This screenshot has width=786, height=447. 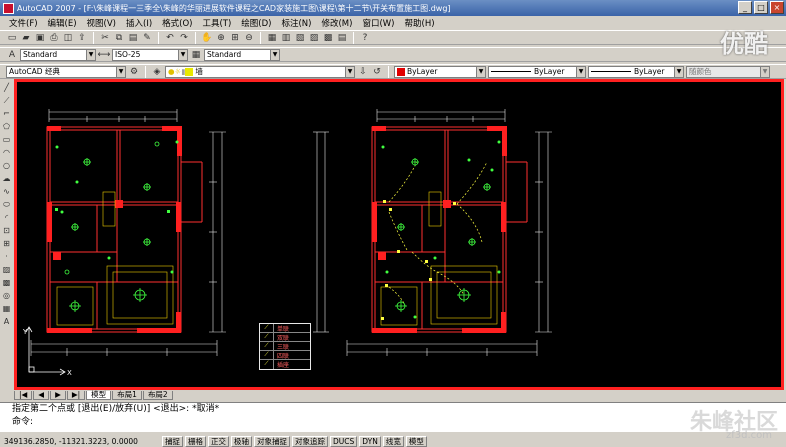 What do you see at coordinates (285, 328) in the screenshot?
I see `legend-row: ⟋ 单联` at bounding box center [285, 328].